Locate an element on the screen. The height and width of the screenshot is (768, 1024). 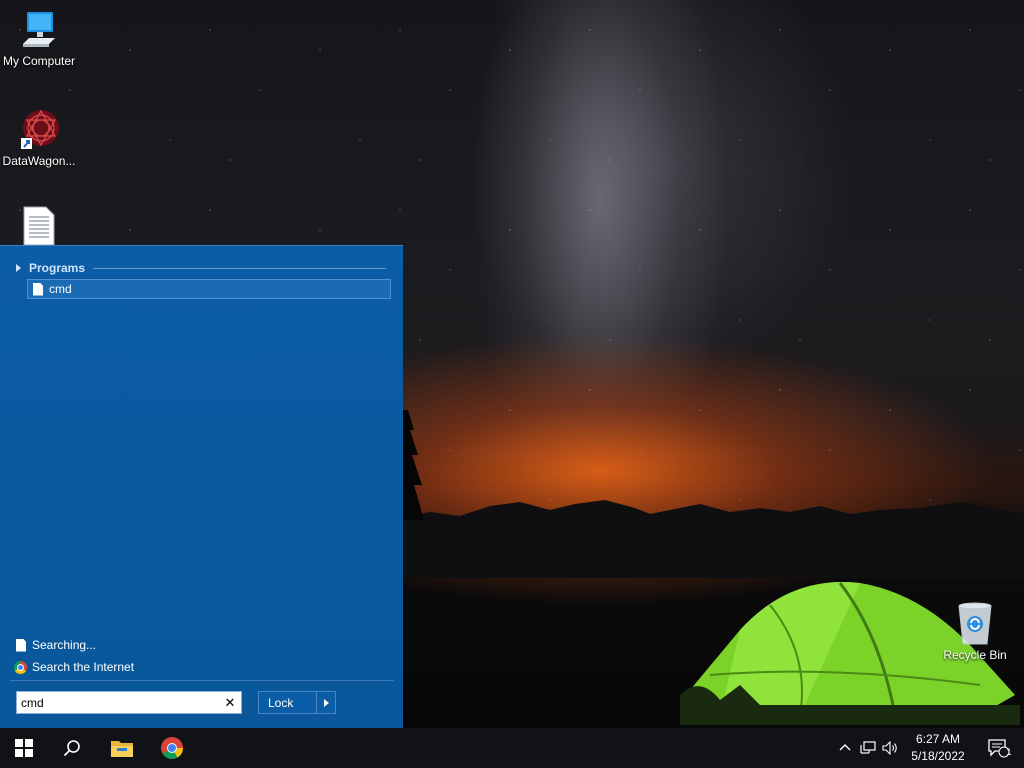
windows-logo-icon is located at coordinates (24, 748).